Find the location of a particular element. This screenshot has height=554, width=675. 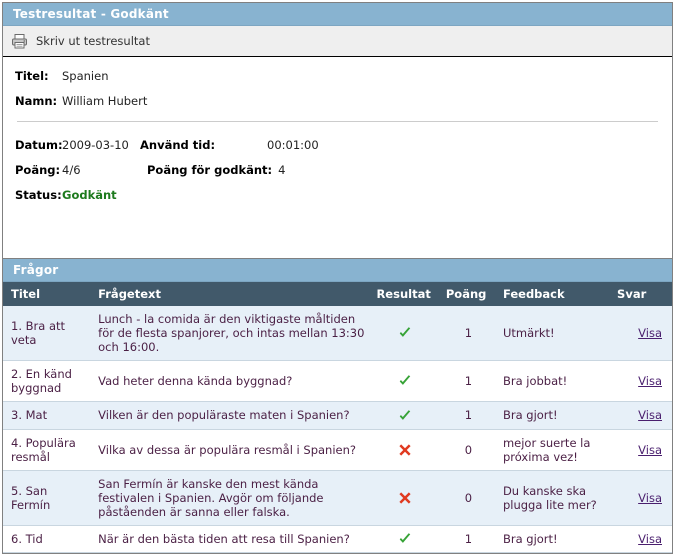

cell-feedback: Bra jobbat! is located at coordinates (554, 381).